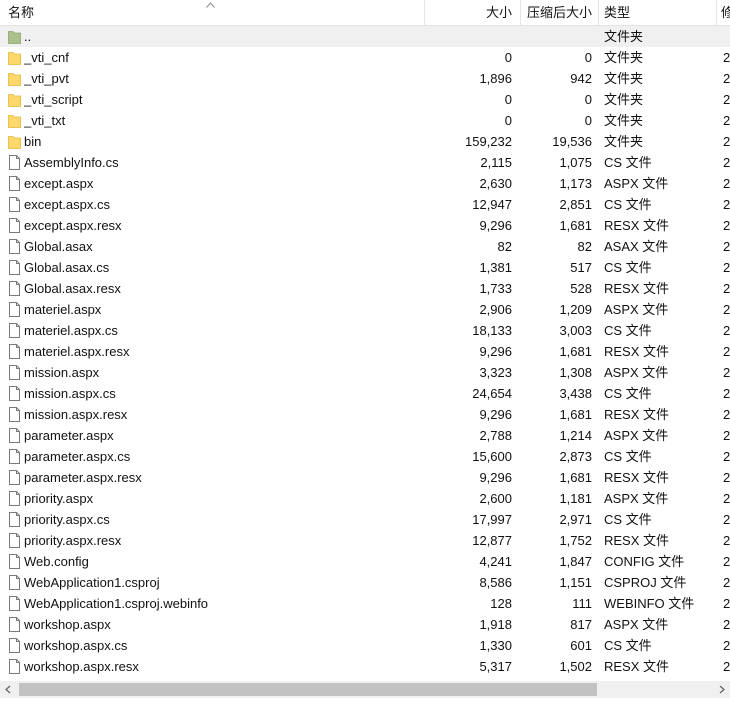 Image resolution: width=730 pixels, height=701 pixels. I want to click on column-header-size: 大小, so click(468, 13).